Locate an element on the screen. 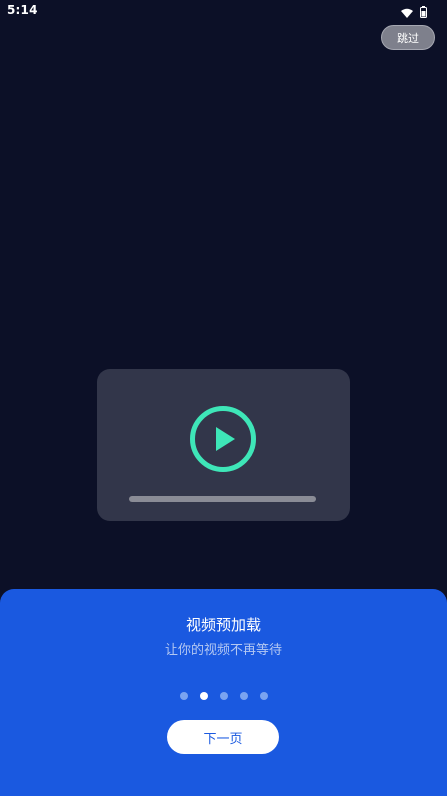 This screenshot has width=447, height=796. page-indicator is located at coordinates (223, 696).